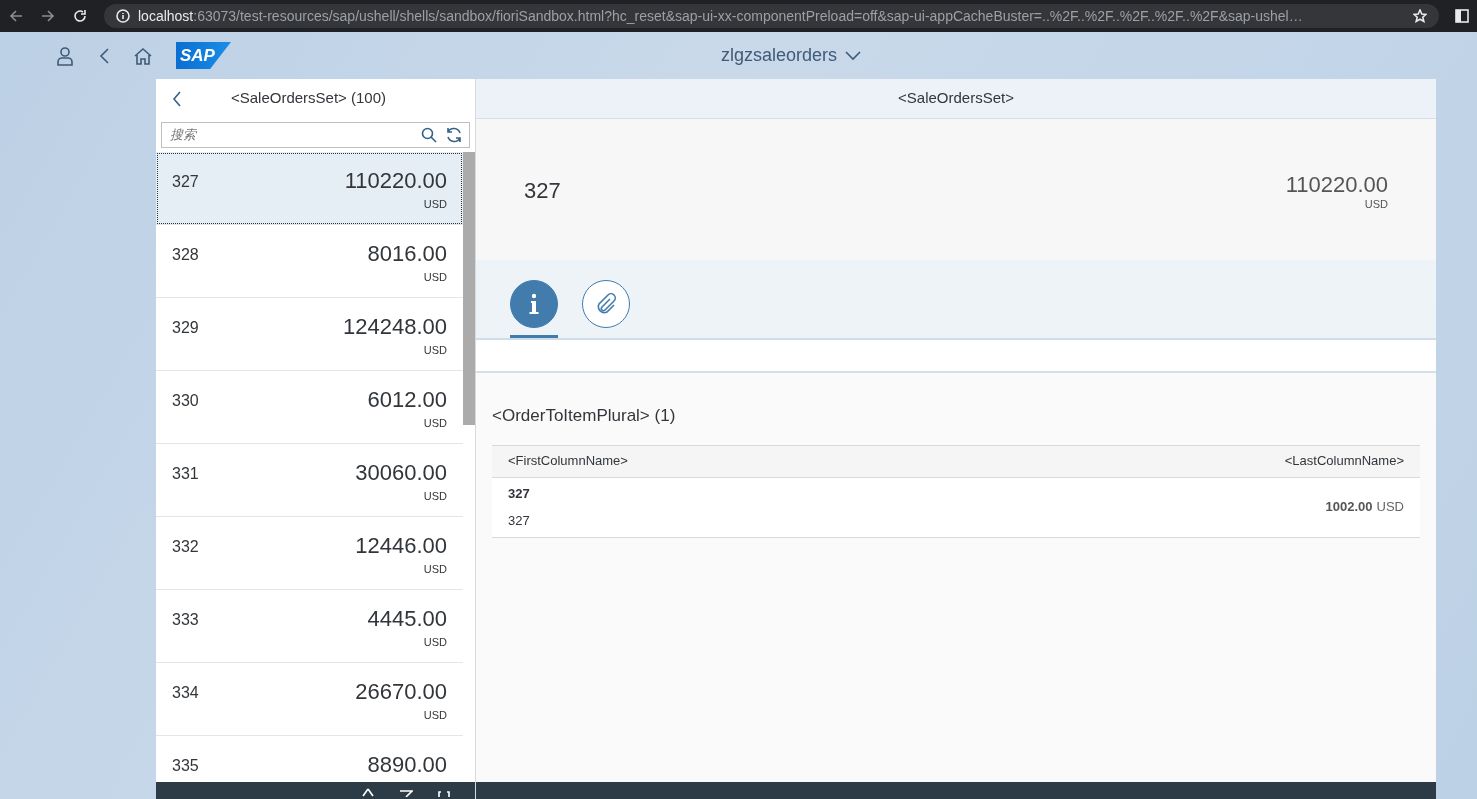  I want to click on column-header: <LastColumnName>, so click(1344, 461).